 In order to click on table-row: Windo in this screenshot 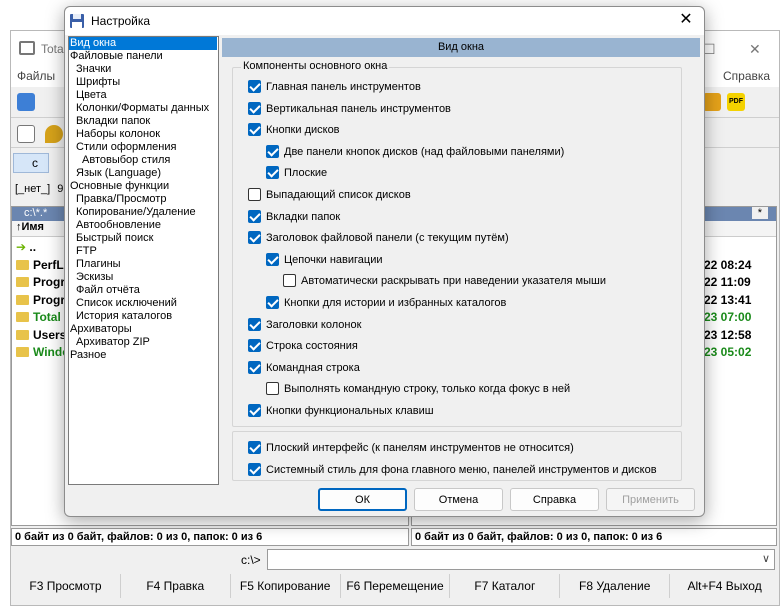, I will do `click(43, 353)`.